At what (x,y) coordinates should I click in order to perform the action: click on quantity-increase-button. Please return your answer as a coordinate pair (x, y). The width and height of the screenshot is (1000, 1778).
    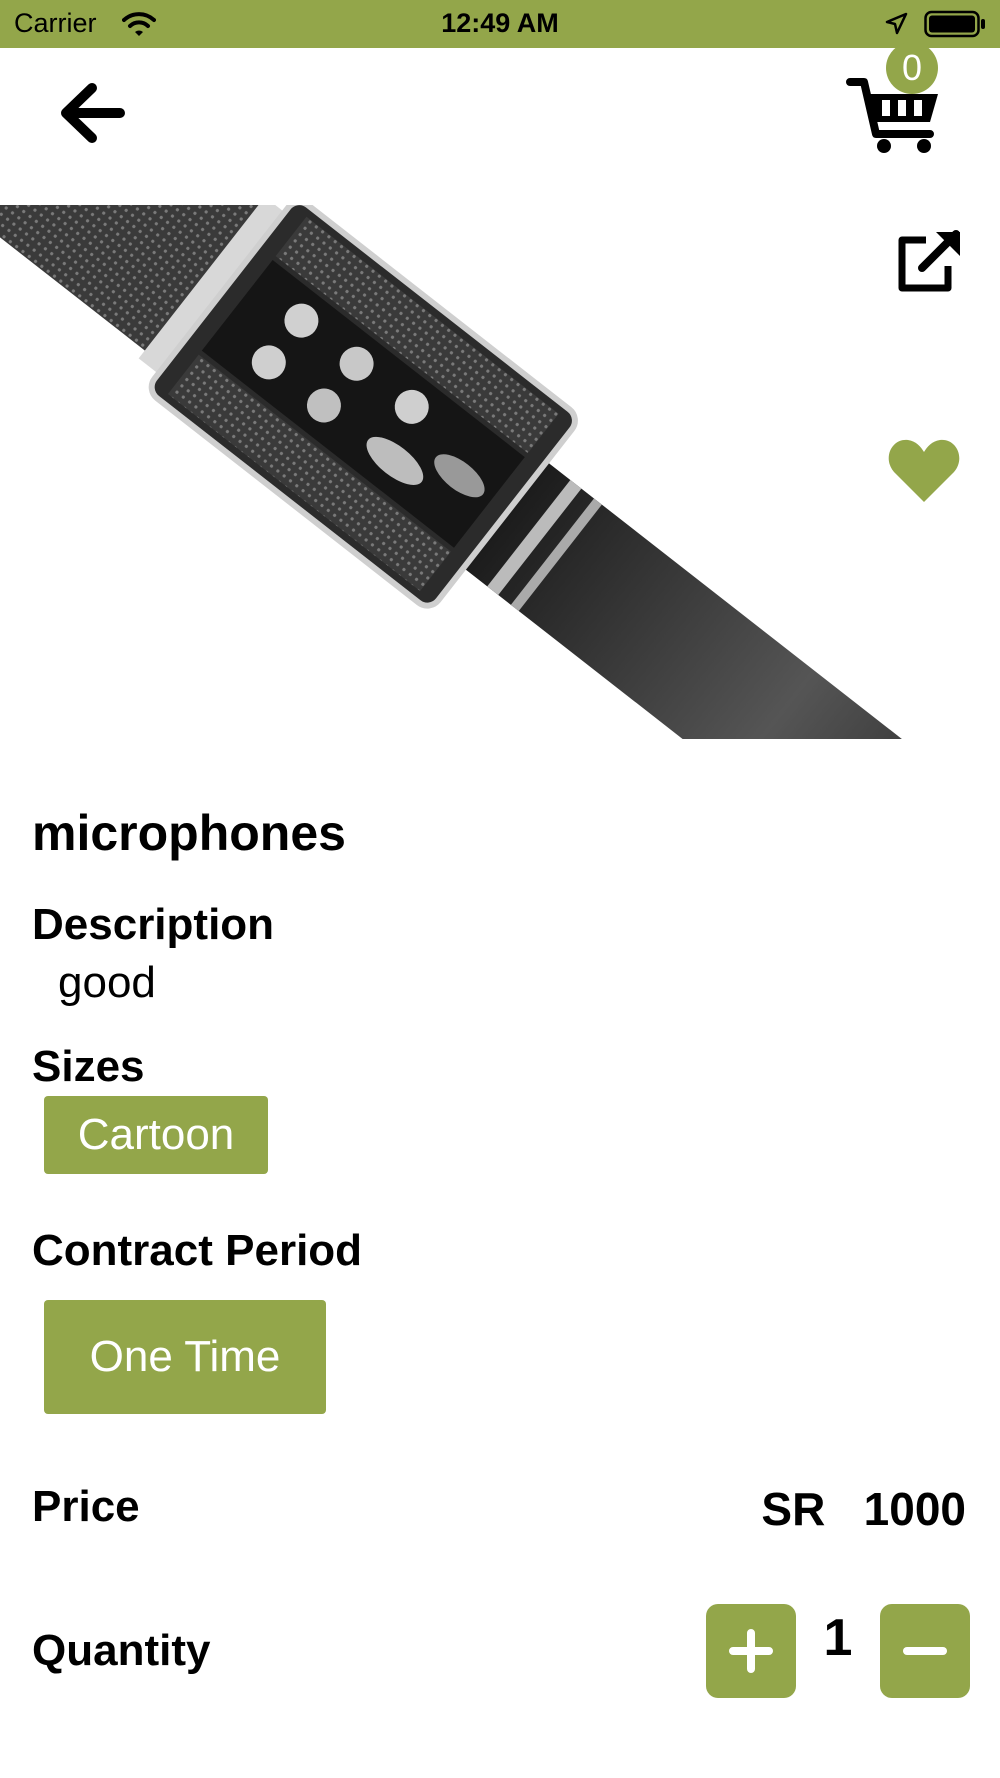
    Looking at the image, I should click on (751, 1651).